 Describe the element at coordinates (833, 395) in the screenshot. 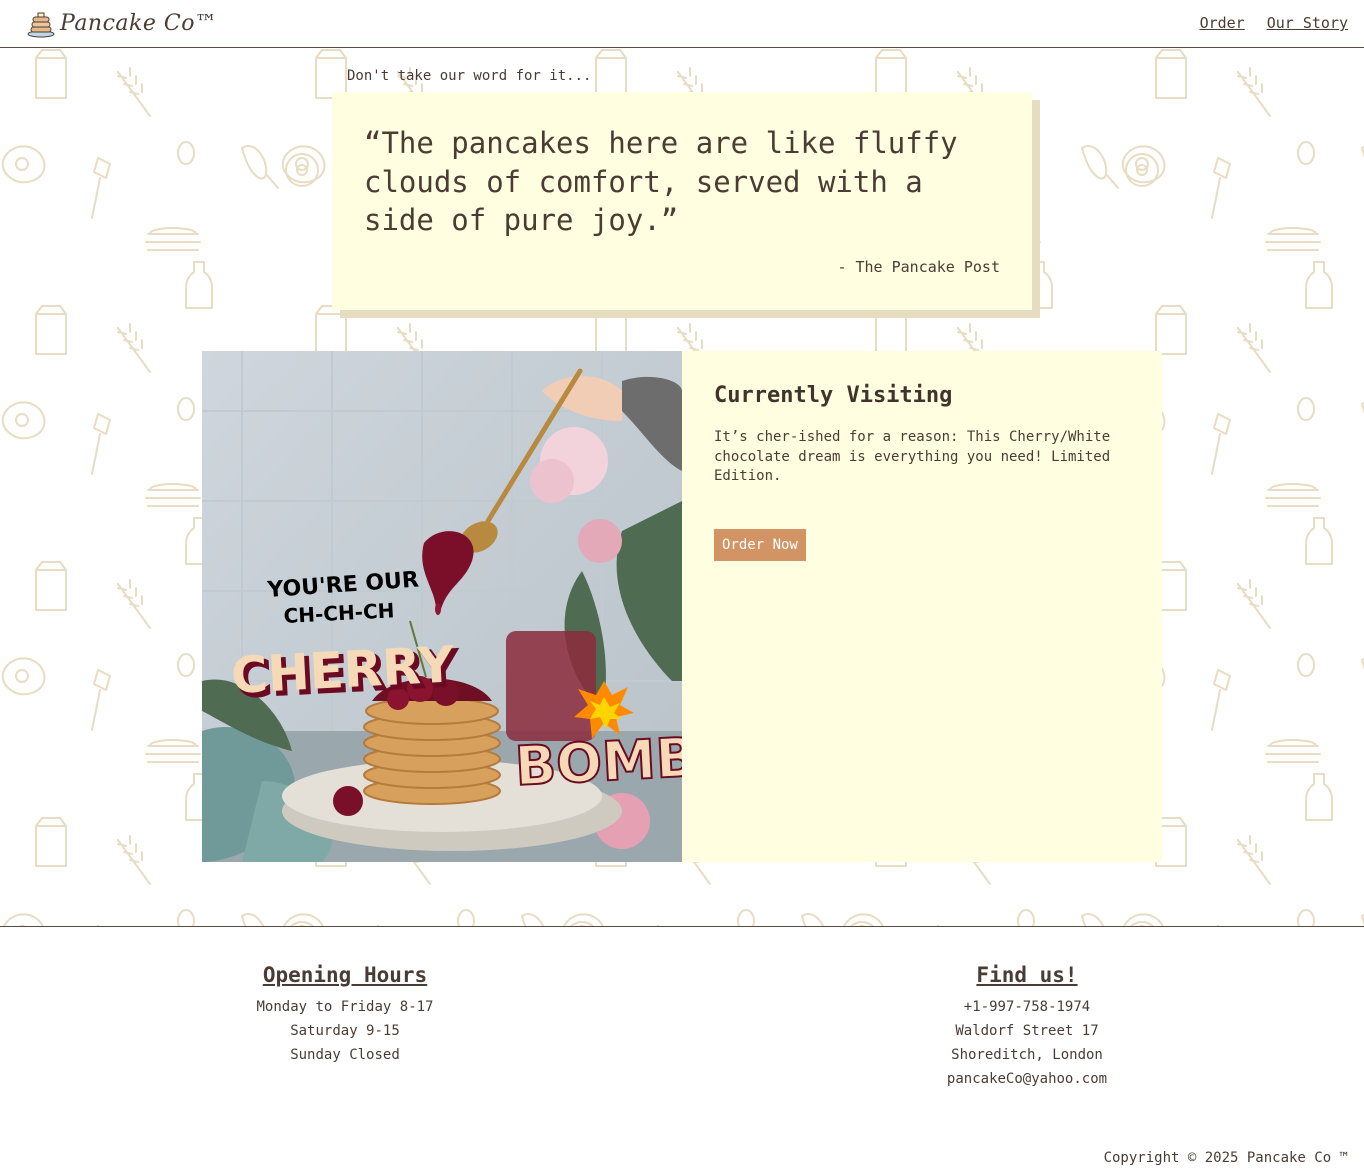

I see `featured-title: Currently Visiting` at that location.